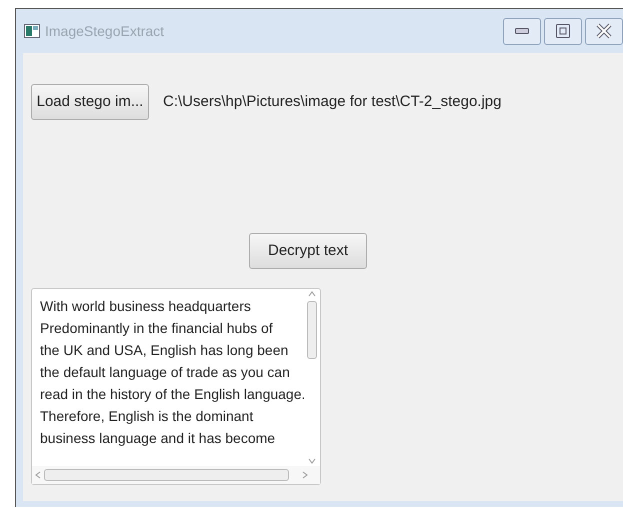 The width and height of the screenshot is (623, 510). I want to click on minimize-button, so click(522, 31).